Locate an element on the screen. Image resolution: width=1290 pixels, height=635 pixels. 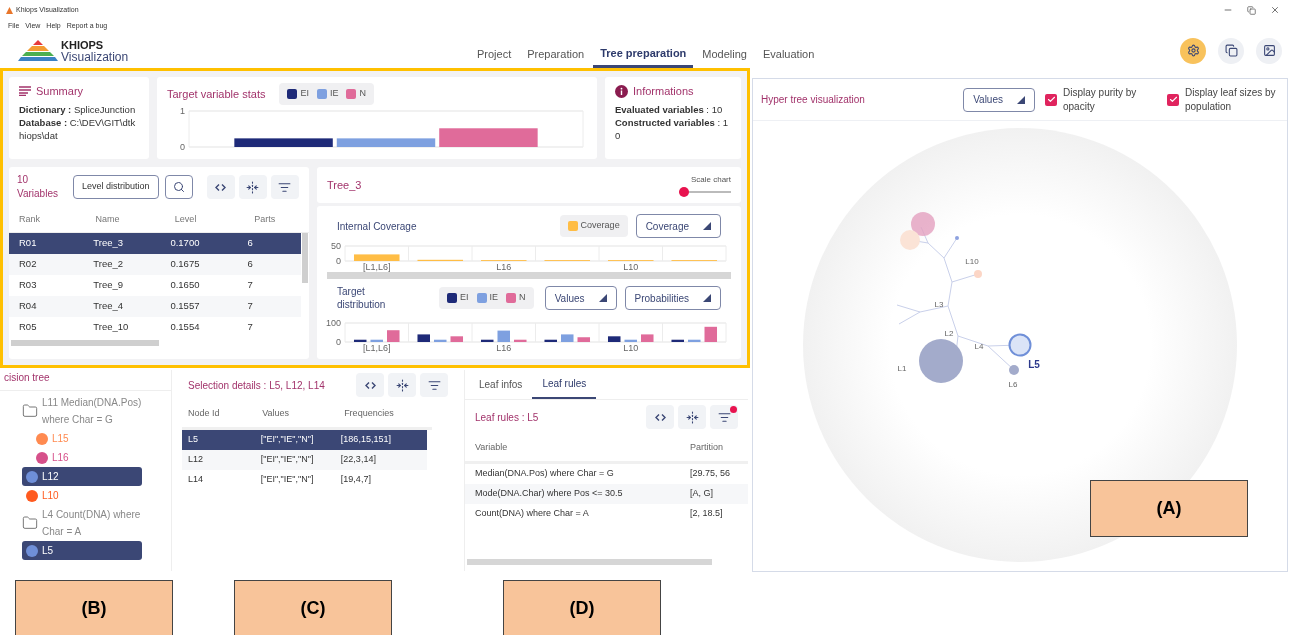
search-button is located at coordinates (178, 187).